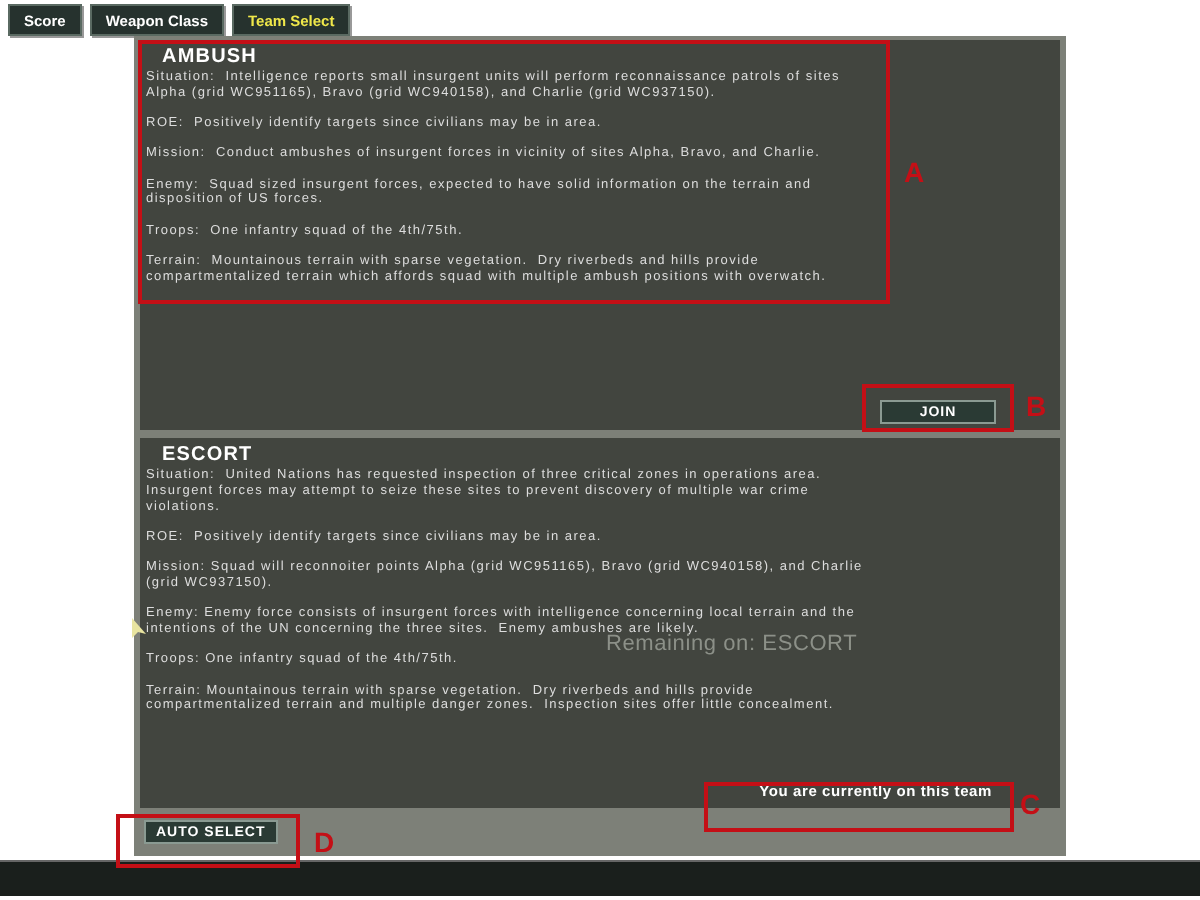  What do you see at coordinates (1036, 406) in the screenshot?
I see `annotation-letter: B` at bounding box center [1036, 406].